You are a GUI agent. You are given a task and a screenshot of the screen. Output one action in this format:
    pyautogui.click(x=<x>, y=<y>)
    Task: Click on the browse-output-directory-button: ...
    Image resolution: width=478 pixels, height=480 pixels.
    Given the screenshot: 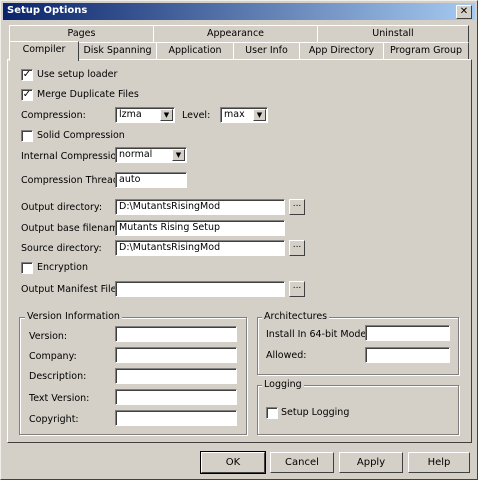 What is the action you would take?
    pyautogui.click(x=297, y=207)
    